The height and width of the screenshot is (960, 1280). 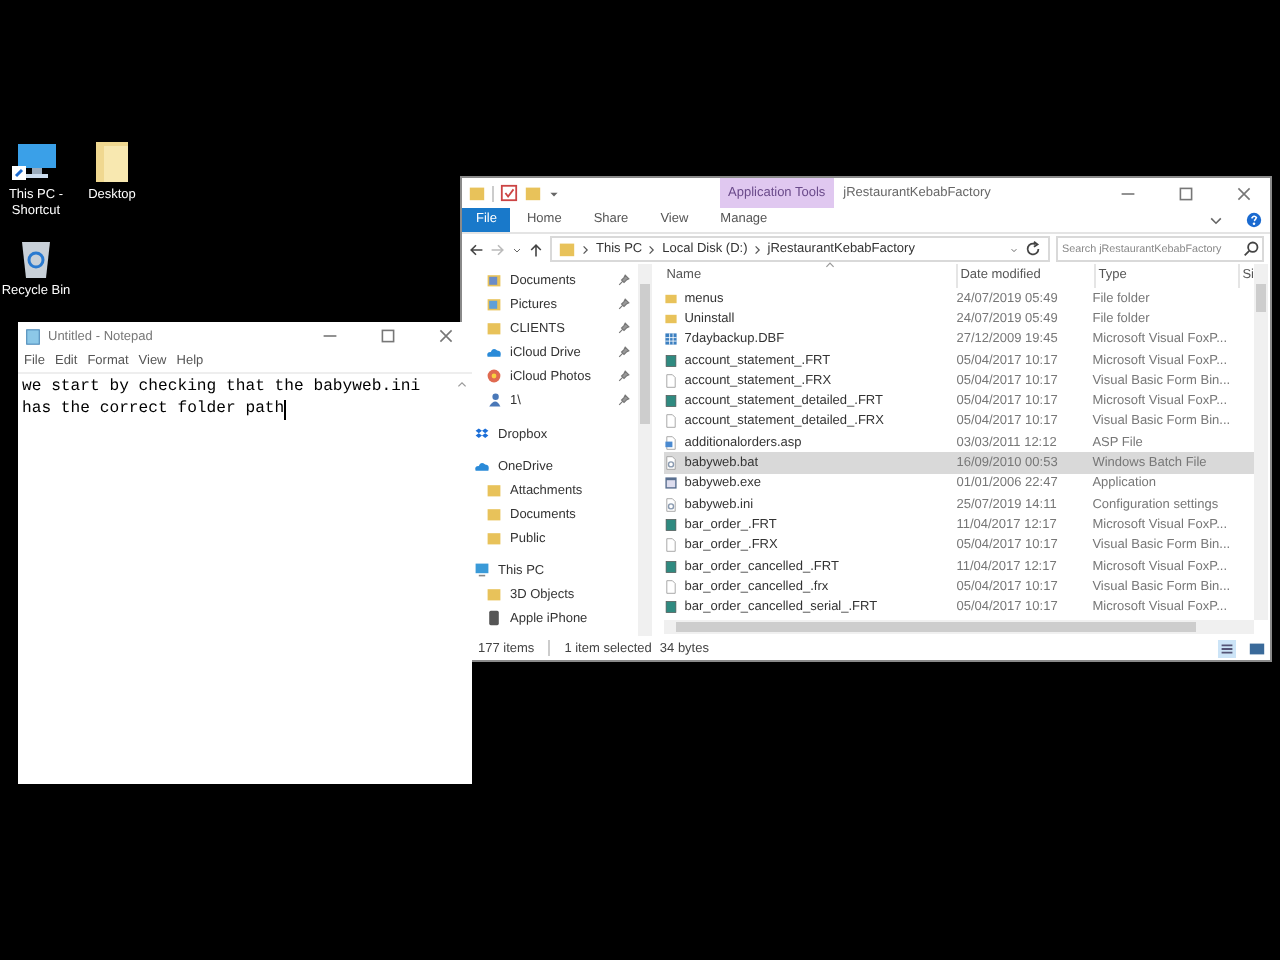 What do you see at coordinates (33, 336) in the screenshot?
I see `notepad-icon` at bounding box center [33, 336].